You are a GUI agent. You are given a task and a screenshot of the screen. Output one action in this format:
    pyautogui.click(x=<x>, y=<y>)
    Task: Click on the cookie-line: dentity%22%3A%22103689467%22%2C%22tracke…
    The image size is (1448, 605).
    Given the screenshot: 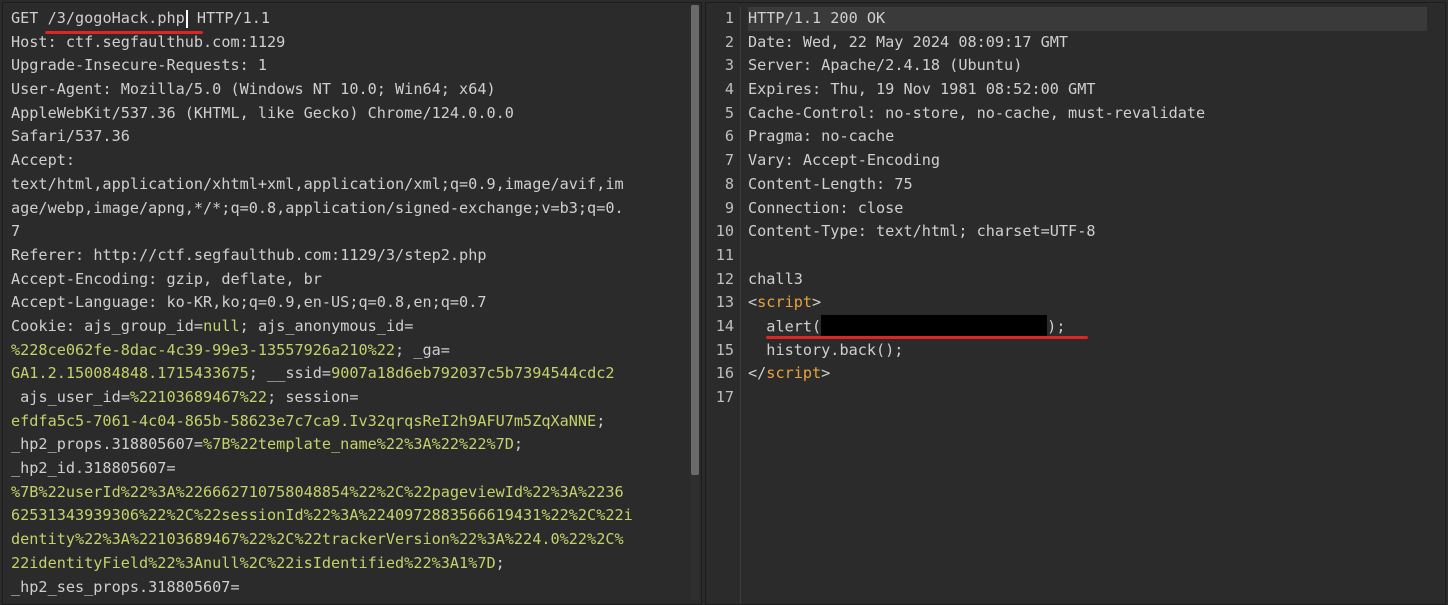 What is the action you would take?
    pyautogui.click(x=349, y=540)
    